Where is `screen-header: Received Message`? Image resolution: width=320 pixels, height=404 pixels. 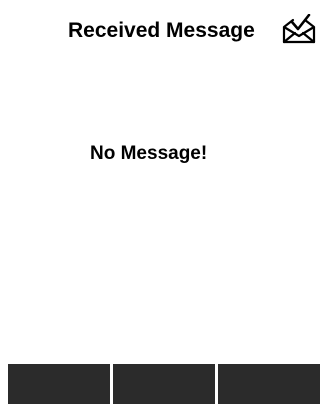
screen-header: Received Message is located at coordinates (160, 30).